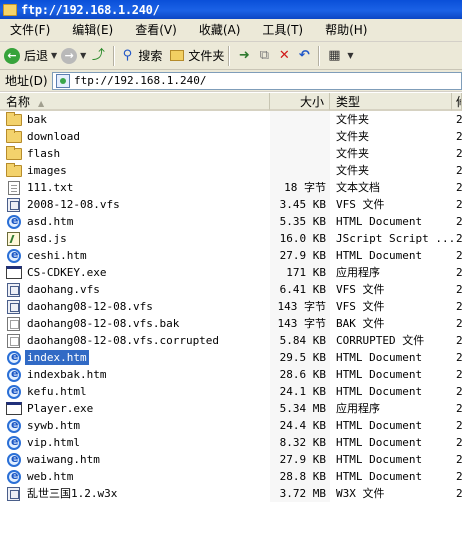 The height and width of the screenshot is (544, 462). I want to click on file-name: download, so click(53, 136).